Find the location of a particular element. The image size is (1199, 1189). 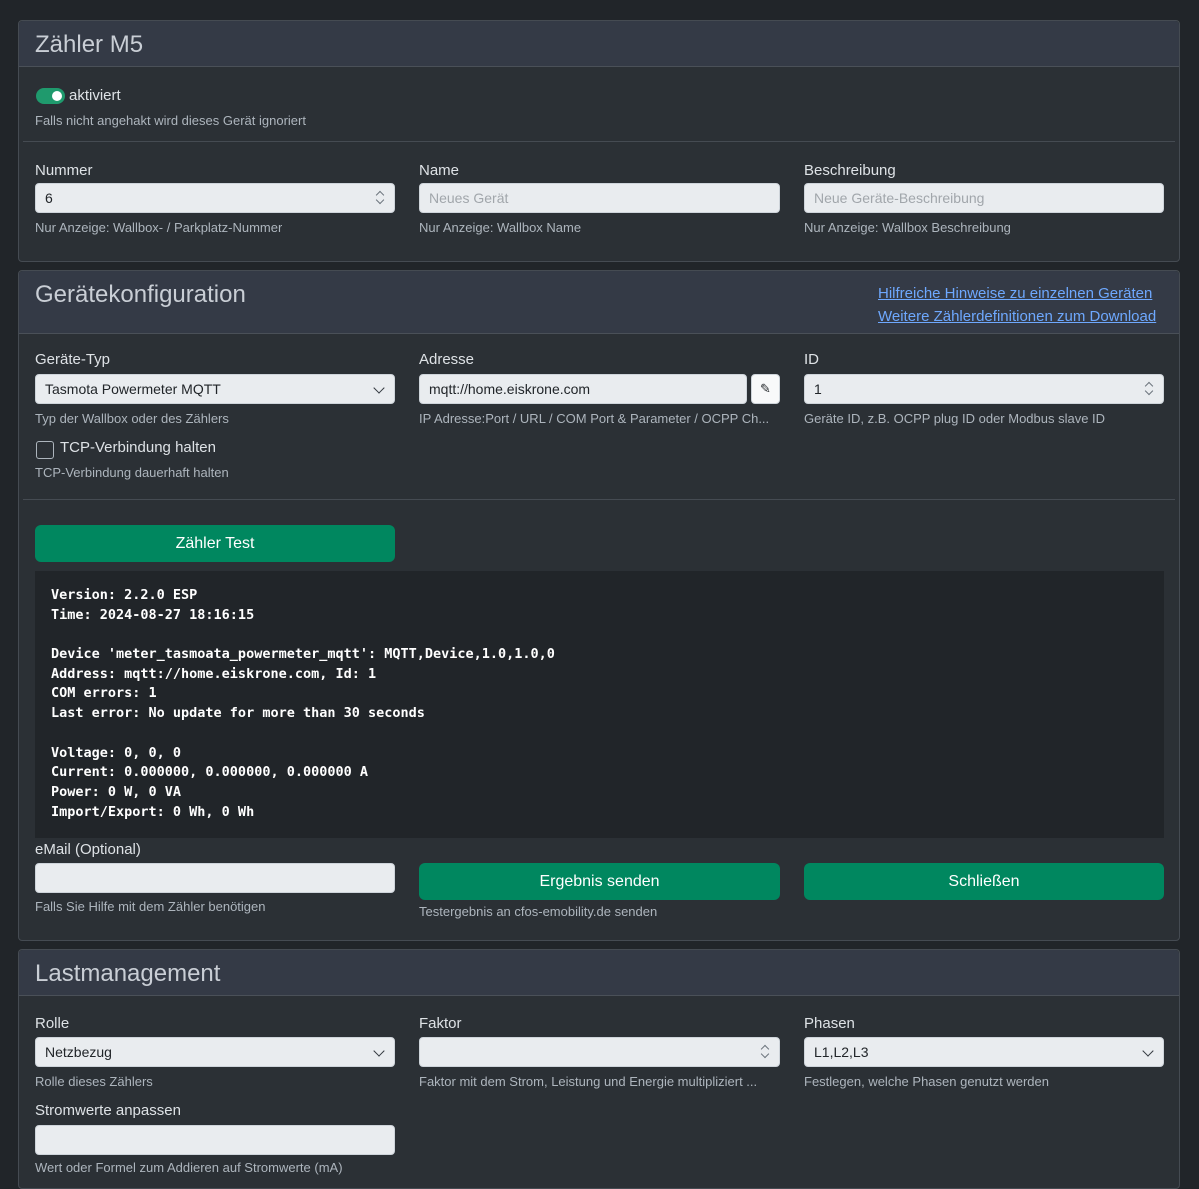

card-title: Gerätekonfiguration is located at coordinates (140, 294).